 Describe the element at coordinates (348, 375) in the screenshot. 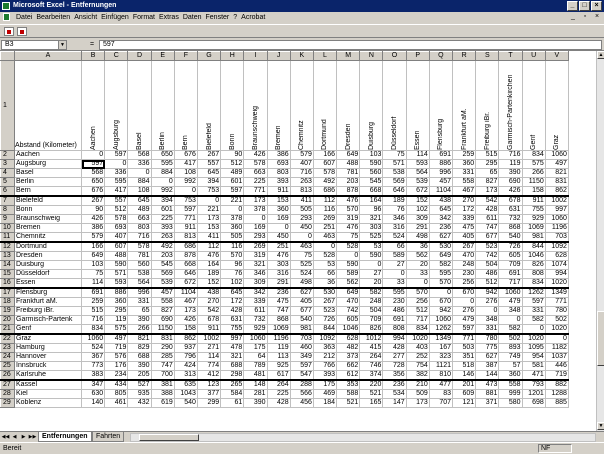

I see `distance-cell: 612` at that location.